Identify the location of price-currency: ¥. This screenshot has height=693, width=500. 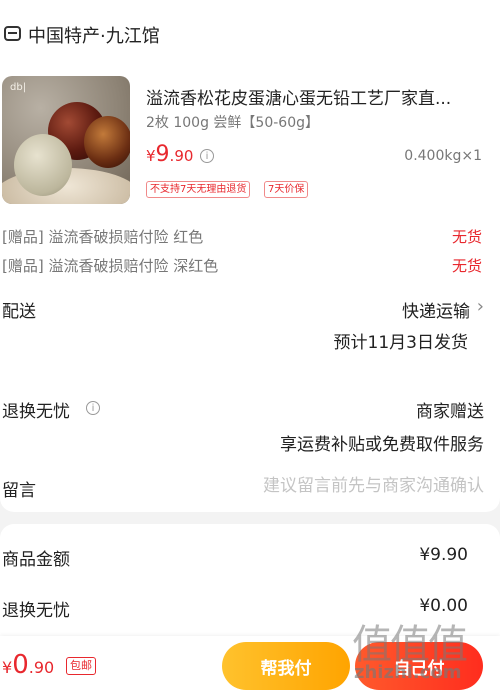
(151, 156).